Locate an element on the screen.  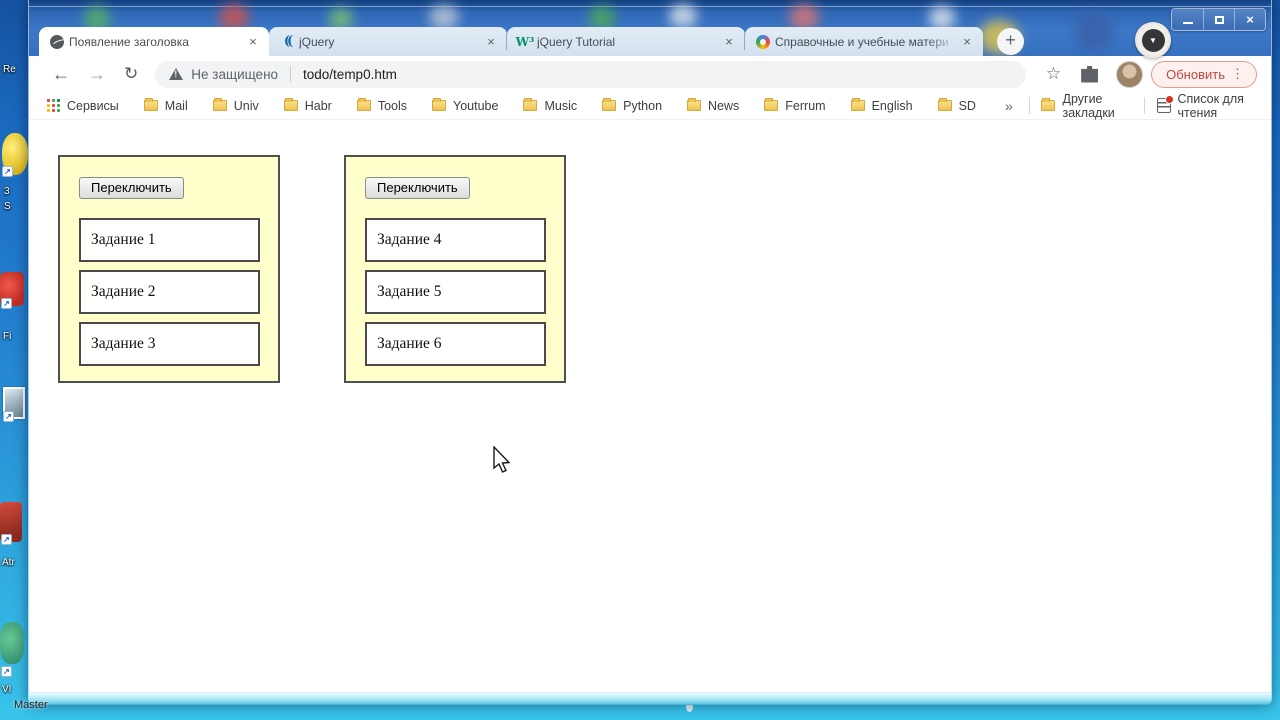
bookmark-folder-youtube: Youtube is located at coordinates (465, 106).